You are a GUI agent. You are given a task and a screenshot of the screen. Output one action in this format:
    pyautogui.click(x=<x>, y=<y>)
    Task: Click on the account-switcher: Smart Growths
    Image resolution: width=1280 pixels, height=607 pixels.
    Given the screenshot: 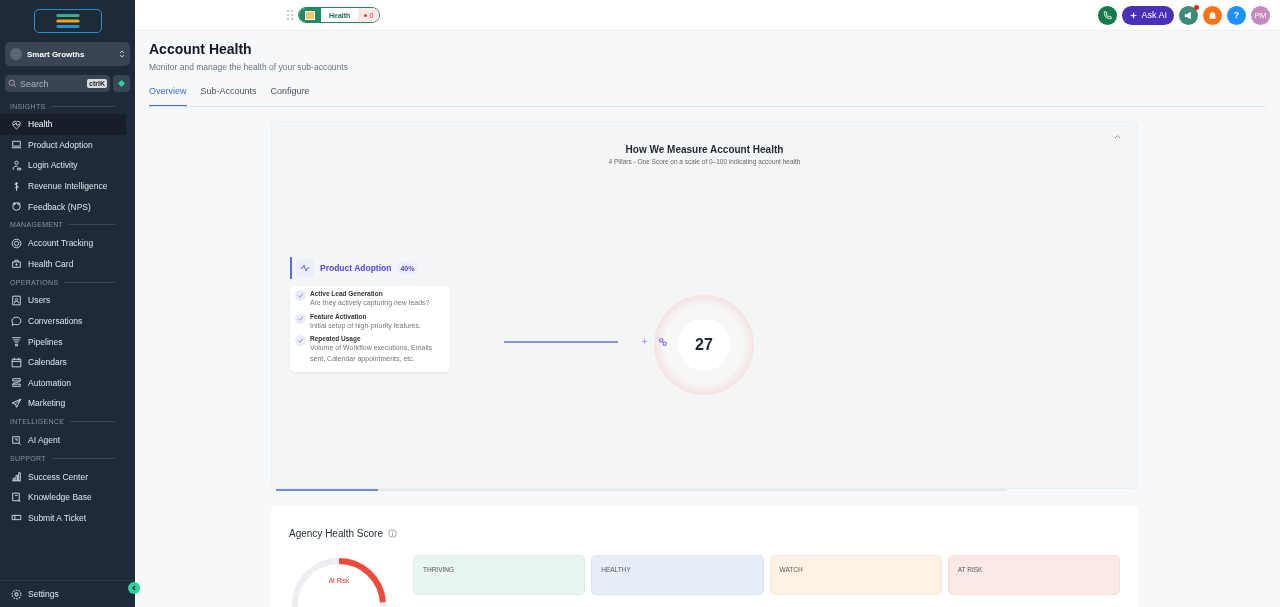 What is the action you would take?
    pyautogui.click(x=67, y=54)
    